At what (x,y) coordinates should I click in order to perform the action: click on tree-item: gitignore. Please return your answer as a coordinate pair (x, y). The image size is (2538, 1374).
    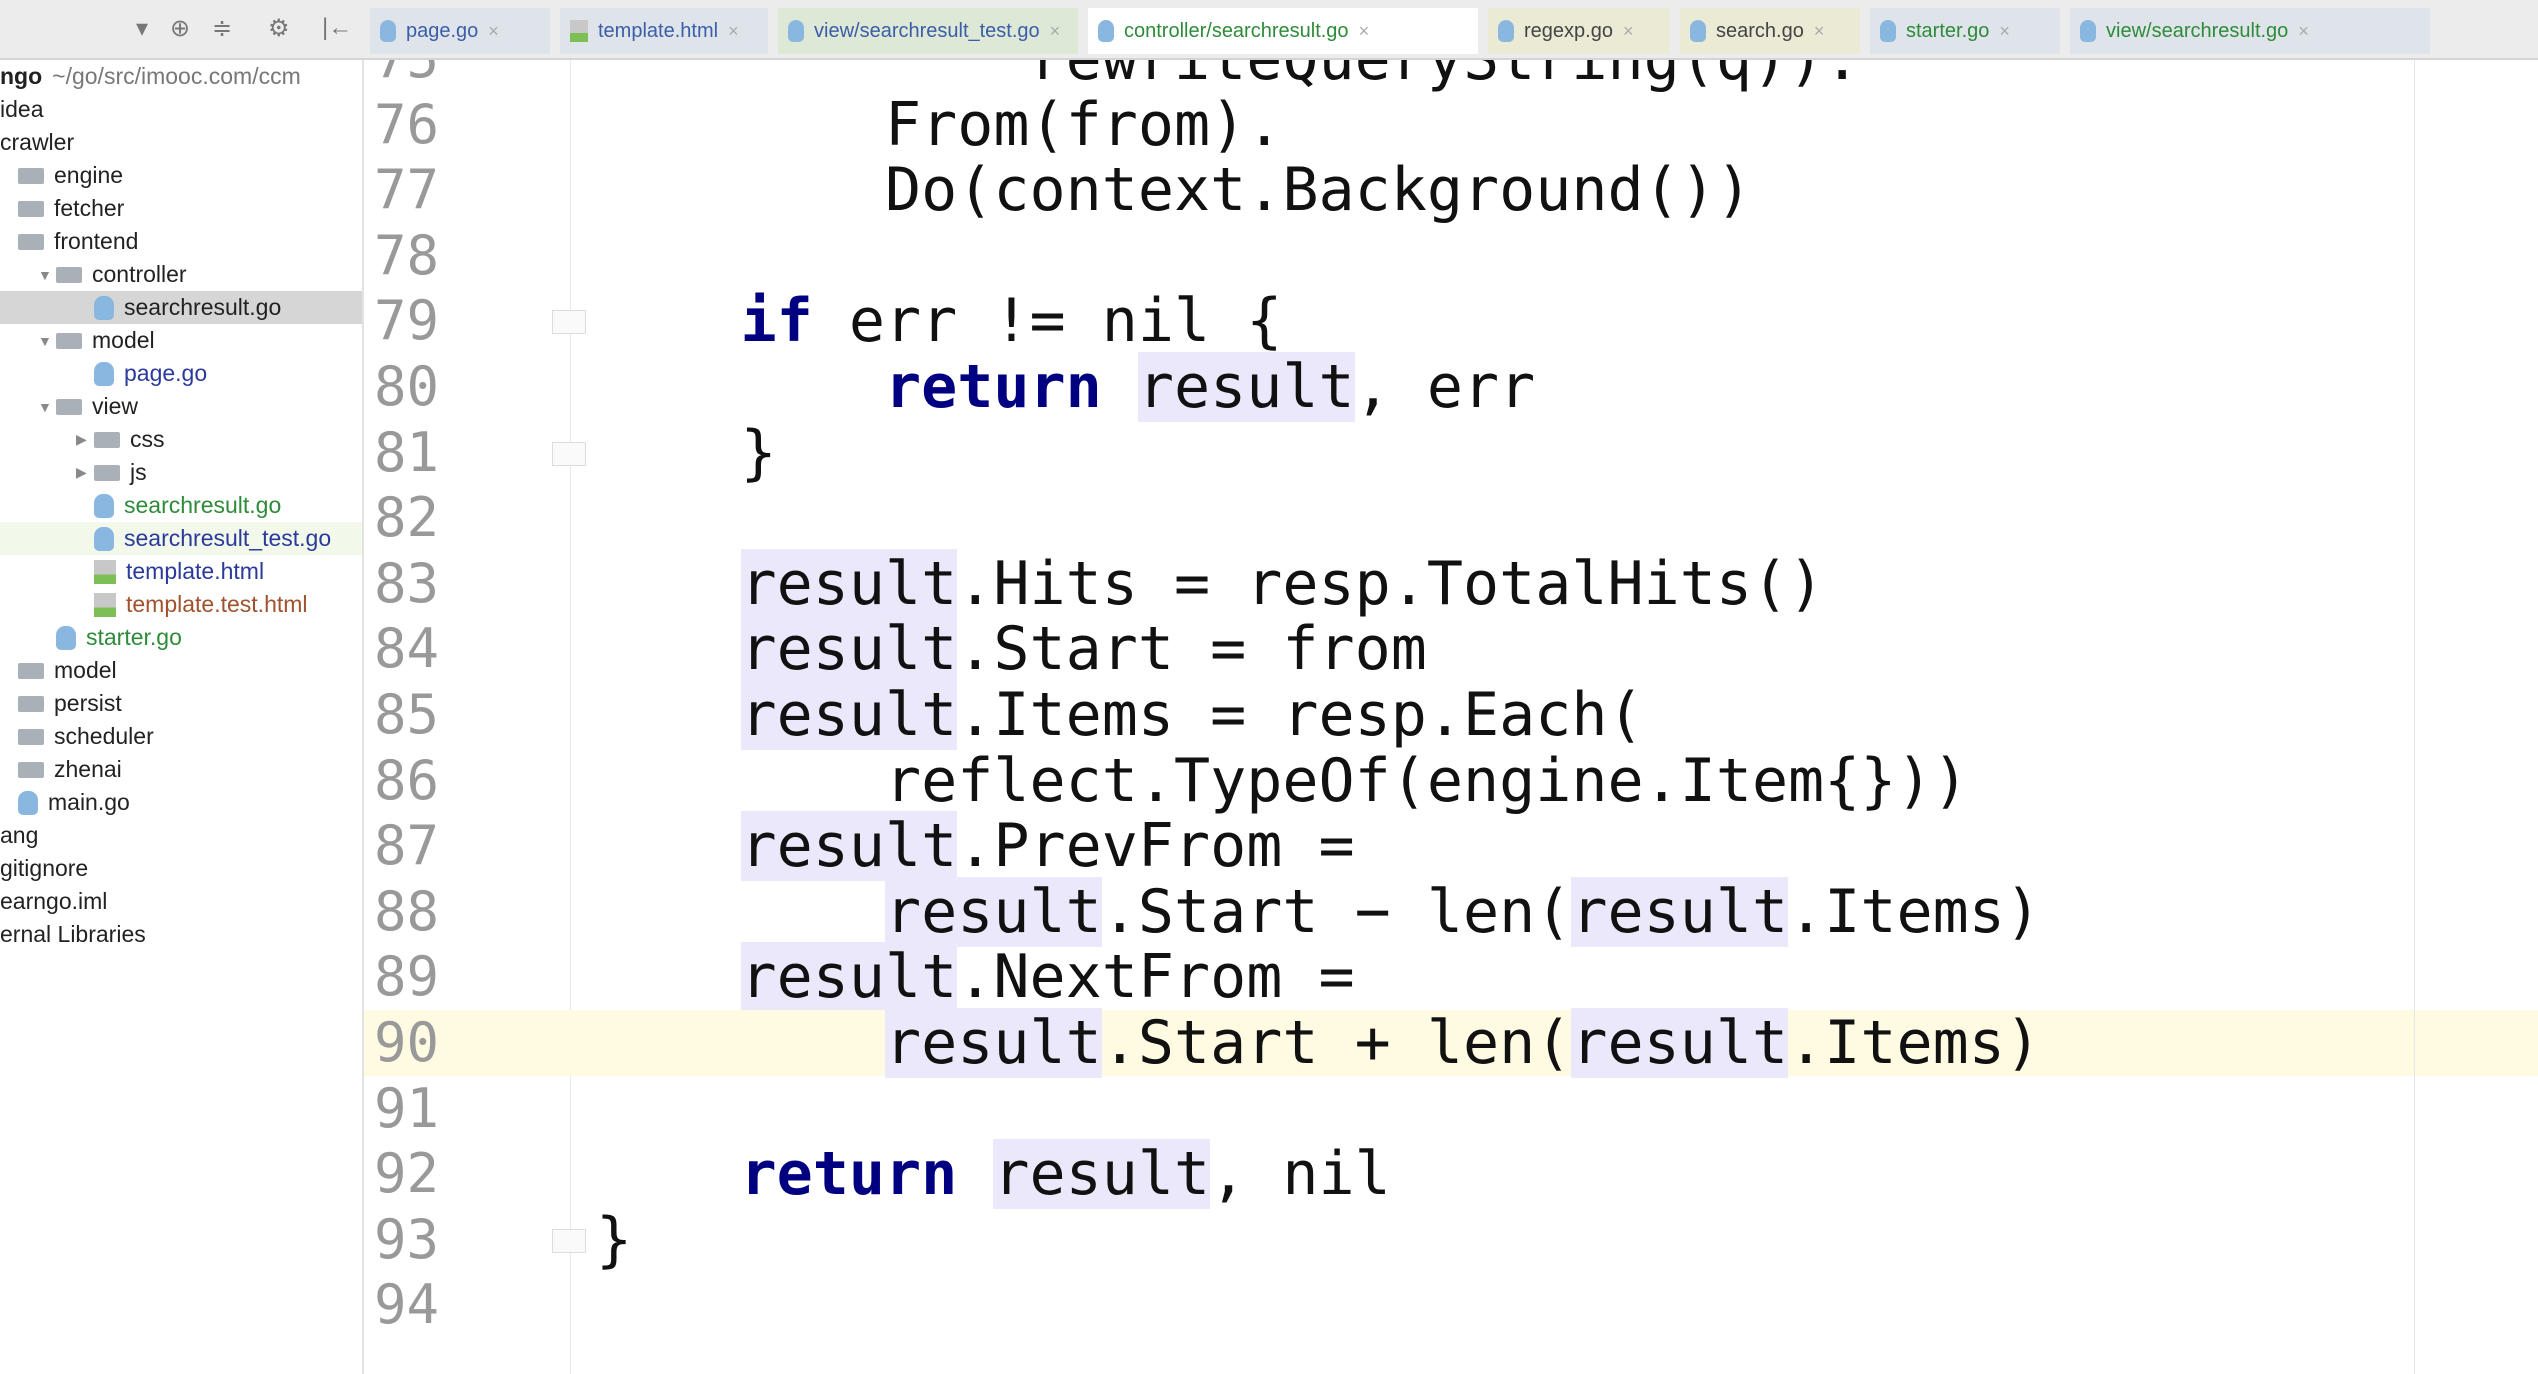
    Looking at the image, I should click on (180, 868).